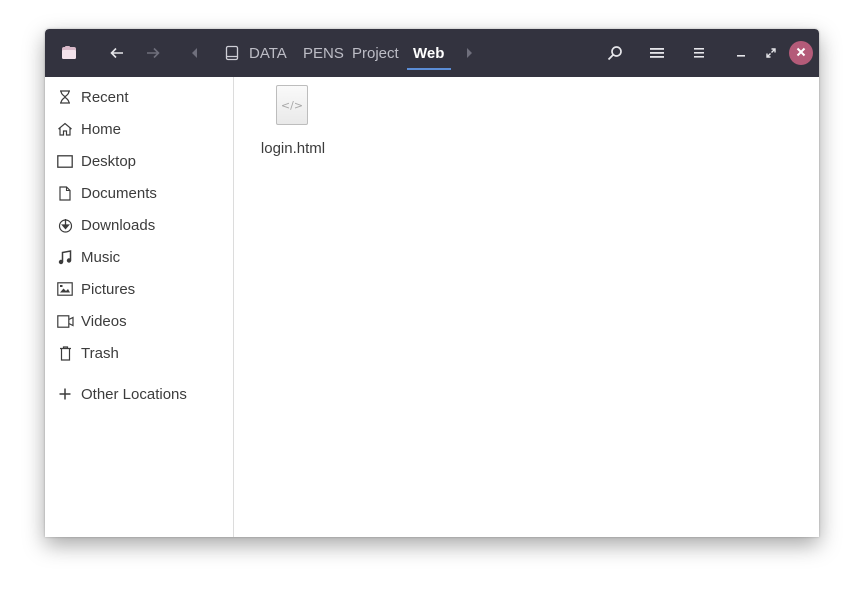  I want to click on sidebar-item-label: Videos, so click(104, 321).